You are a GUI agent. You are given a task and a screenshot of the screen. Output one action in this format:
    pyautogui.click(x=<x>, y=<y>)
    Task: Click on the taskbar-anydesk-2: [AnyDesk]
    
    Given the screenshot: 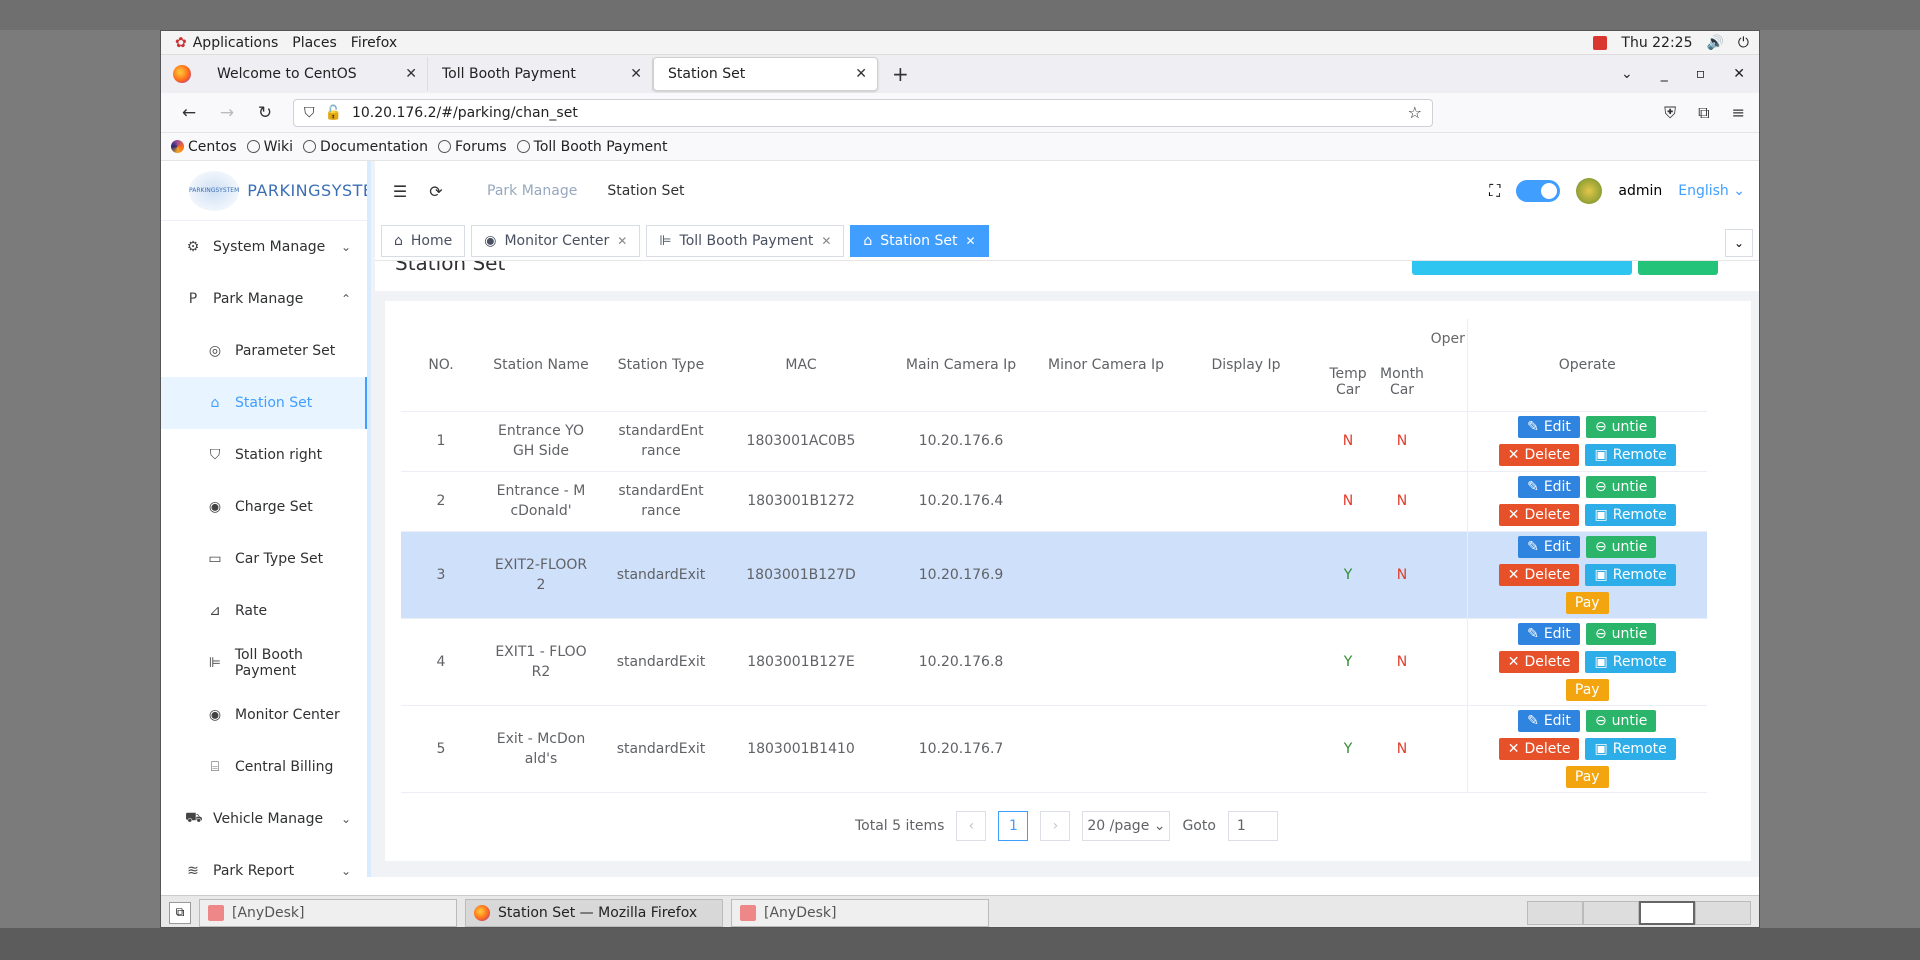 What is the action you would take?
    pyautogui.click(x=860, y=912)
    